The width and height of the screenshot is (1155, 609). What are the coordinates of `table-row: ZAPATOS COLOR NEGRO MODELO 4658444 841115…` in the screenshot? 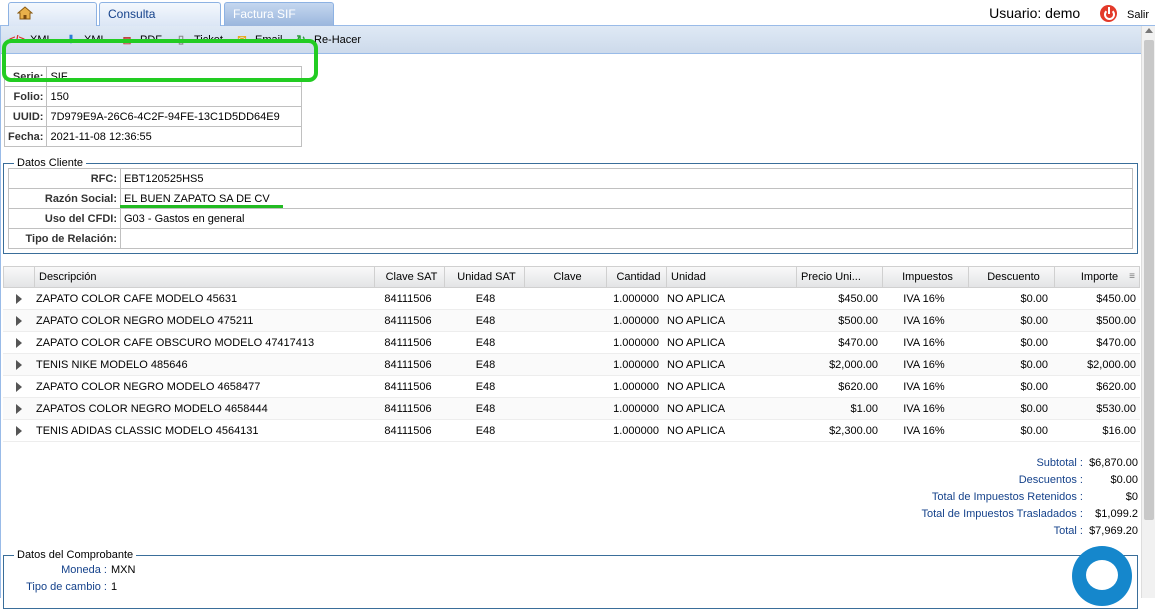 It's located at (571, 409).